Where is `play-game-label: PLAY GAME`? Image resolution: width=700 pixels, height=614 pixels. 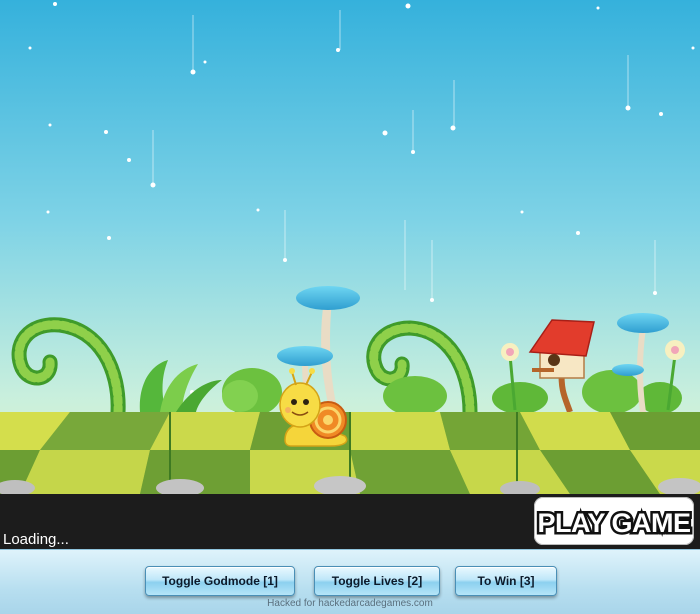
play-game-label: PLAY GAME is located at coordinates (613, 523).